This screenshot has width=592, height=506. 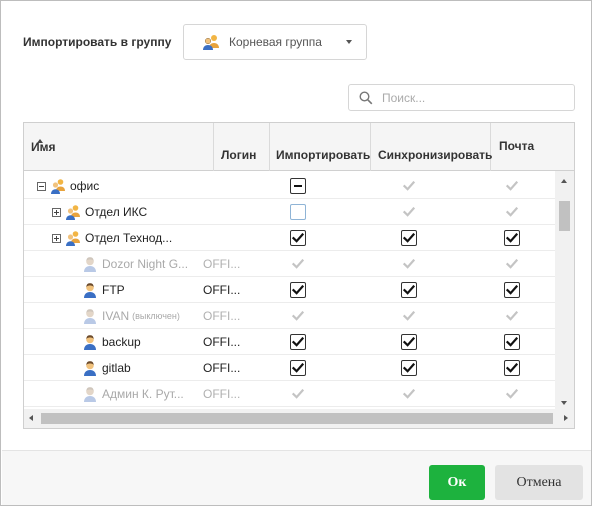 I want to click on collapse-icon, so click(x=41, y=186).